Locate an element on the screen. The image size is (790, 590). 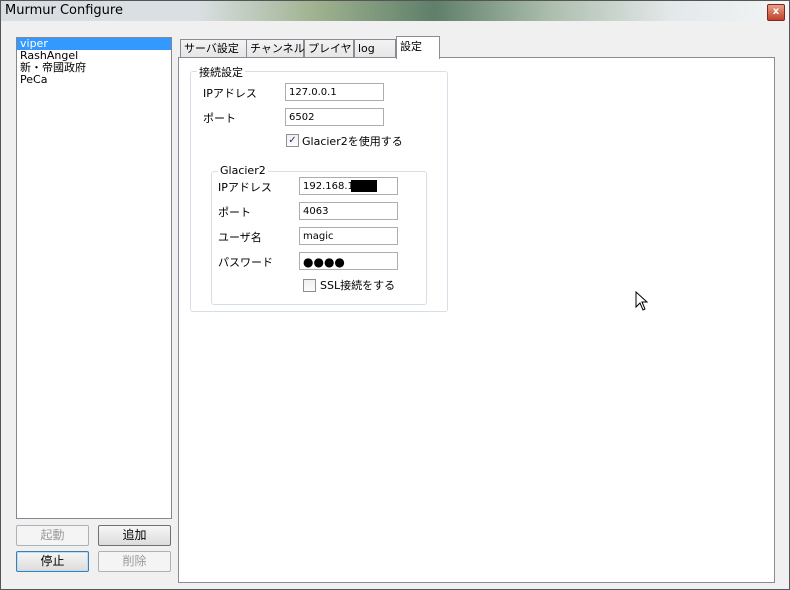
ip-address-field: 127.0.0.1 is located at coordinates (334, 92).